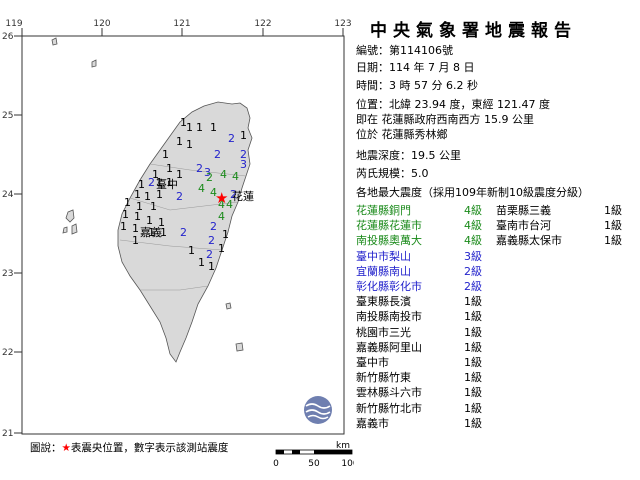  Describe the element at coordinates (151, 232) in the screenshot. I see `city-label-chiayi: 嘉義` at that location.